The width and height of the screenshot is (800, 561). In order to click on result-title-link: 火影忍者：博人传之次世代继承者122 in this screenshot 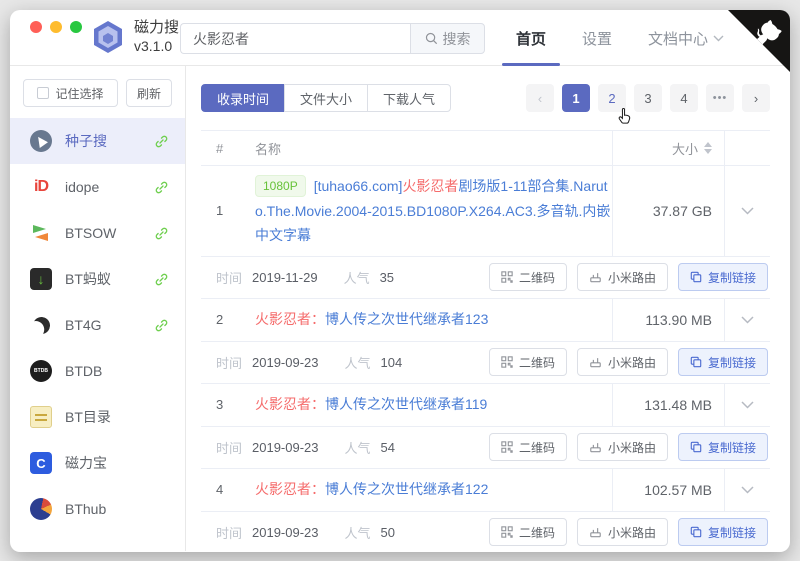, I will do `click(428, 489)`.